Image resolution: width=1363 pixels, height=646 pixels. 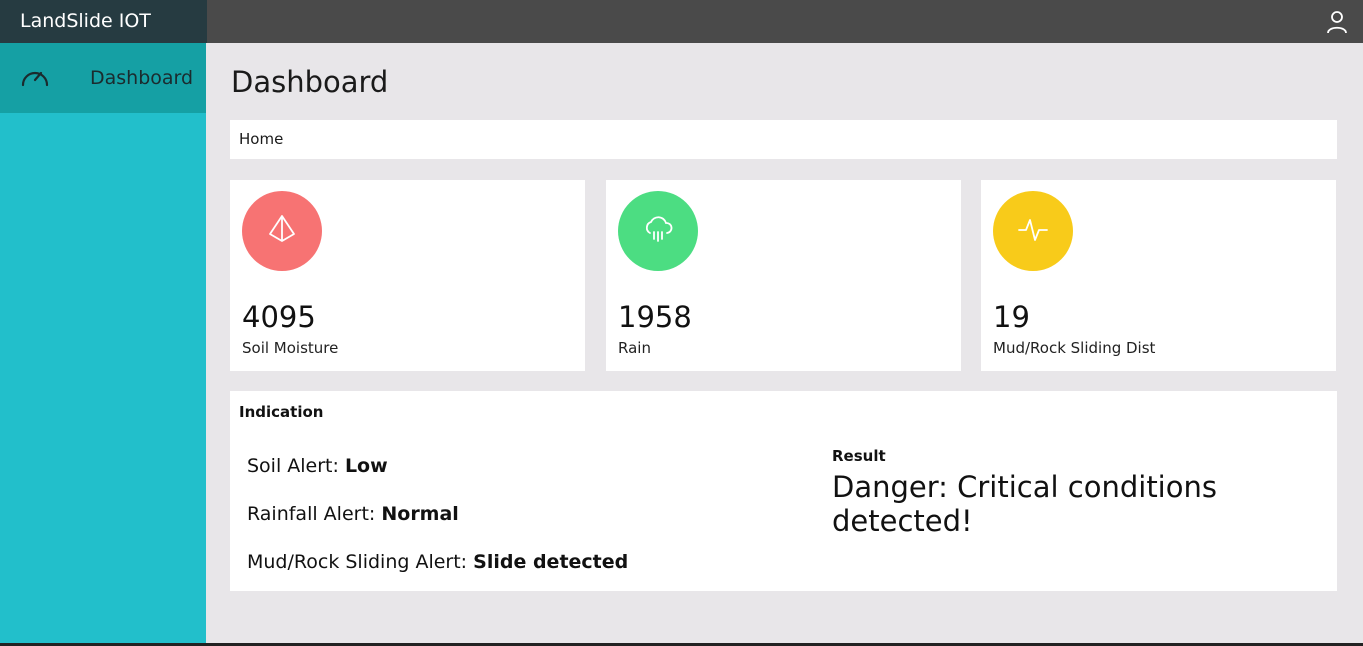 What do you see at coordinates (420, 514) in the screenshot?
I see `rainfall-alert-value: Normal` at bounding box center [420, 514].